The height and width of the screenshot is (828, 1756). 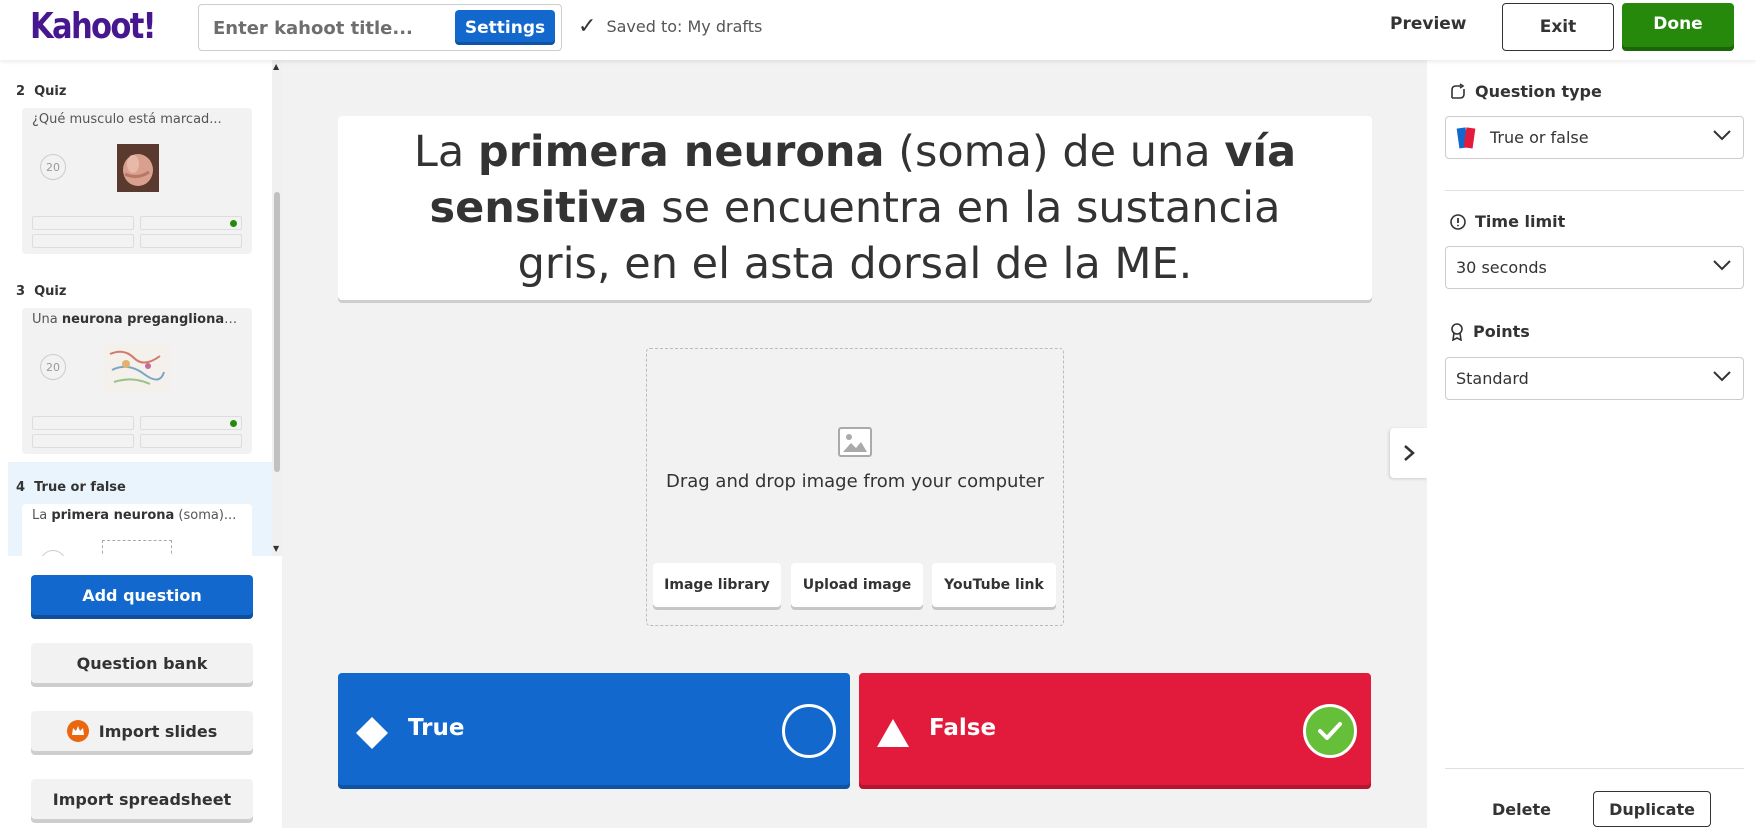 What do you see at coordinates (1458, 221) in the screenshot?
I see `clock-icon` at bounding box center [1458, 221].